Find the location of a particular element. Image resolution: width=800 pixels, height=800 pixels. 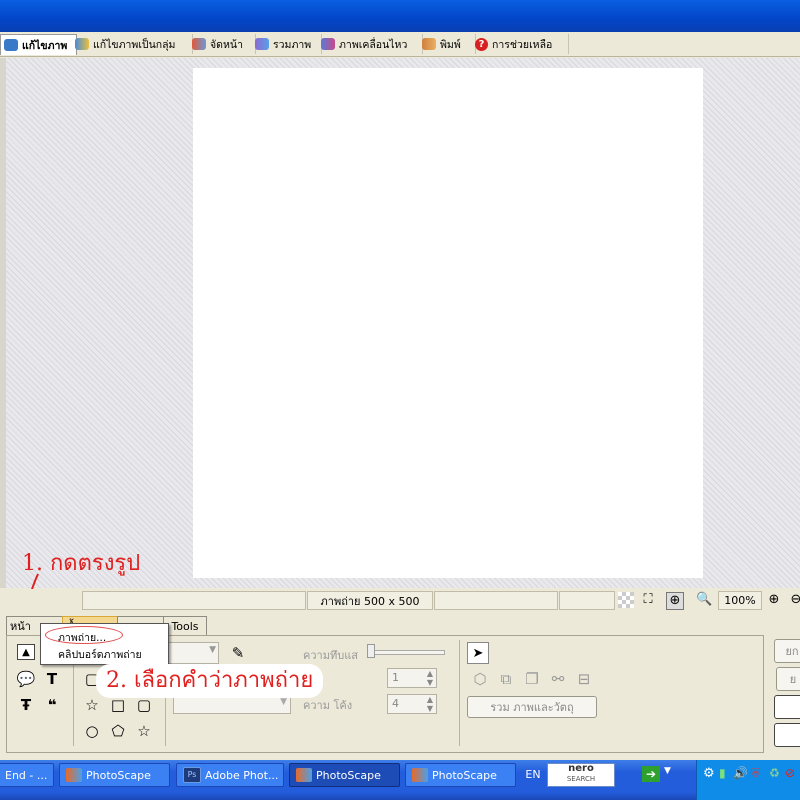

print-icon is located at coordinates (429, 44).